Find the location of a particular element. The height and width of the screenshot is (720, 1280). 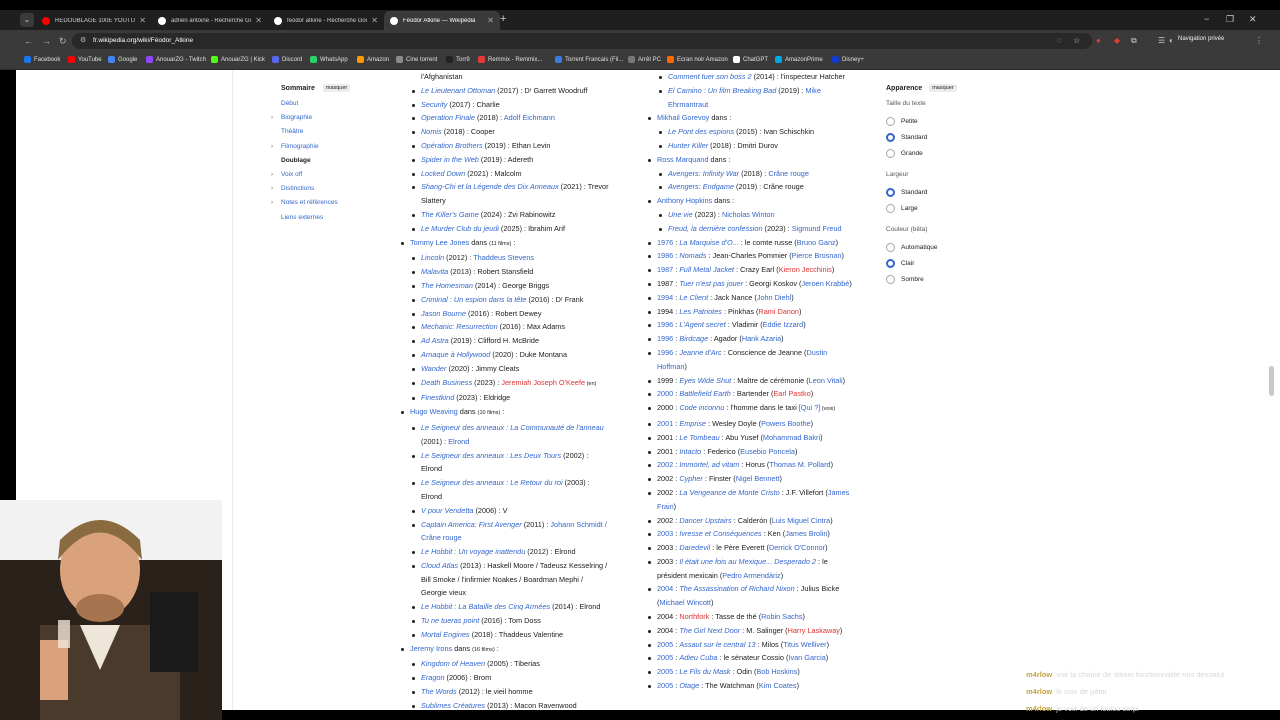

wiki-link: Michael Wincott is located at coordinates (685, 602).